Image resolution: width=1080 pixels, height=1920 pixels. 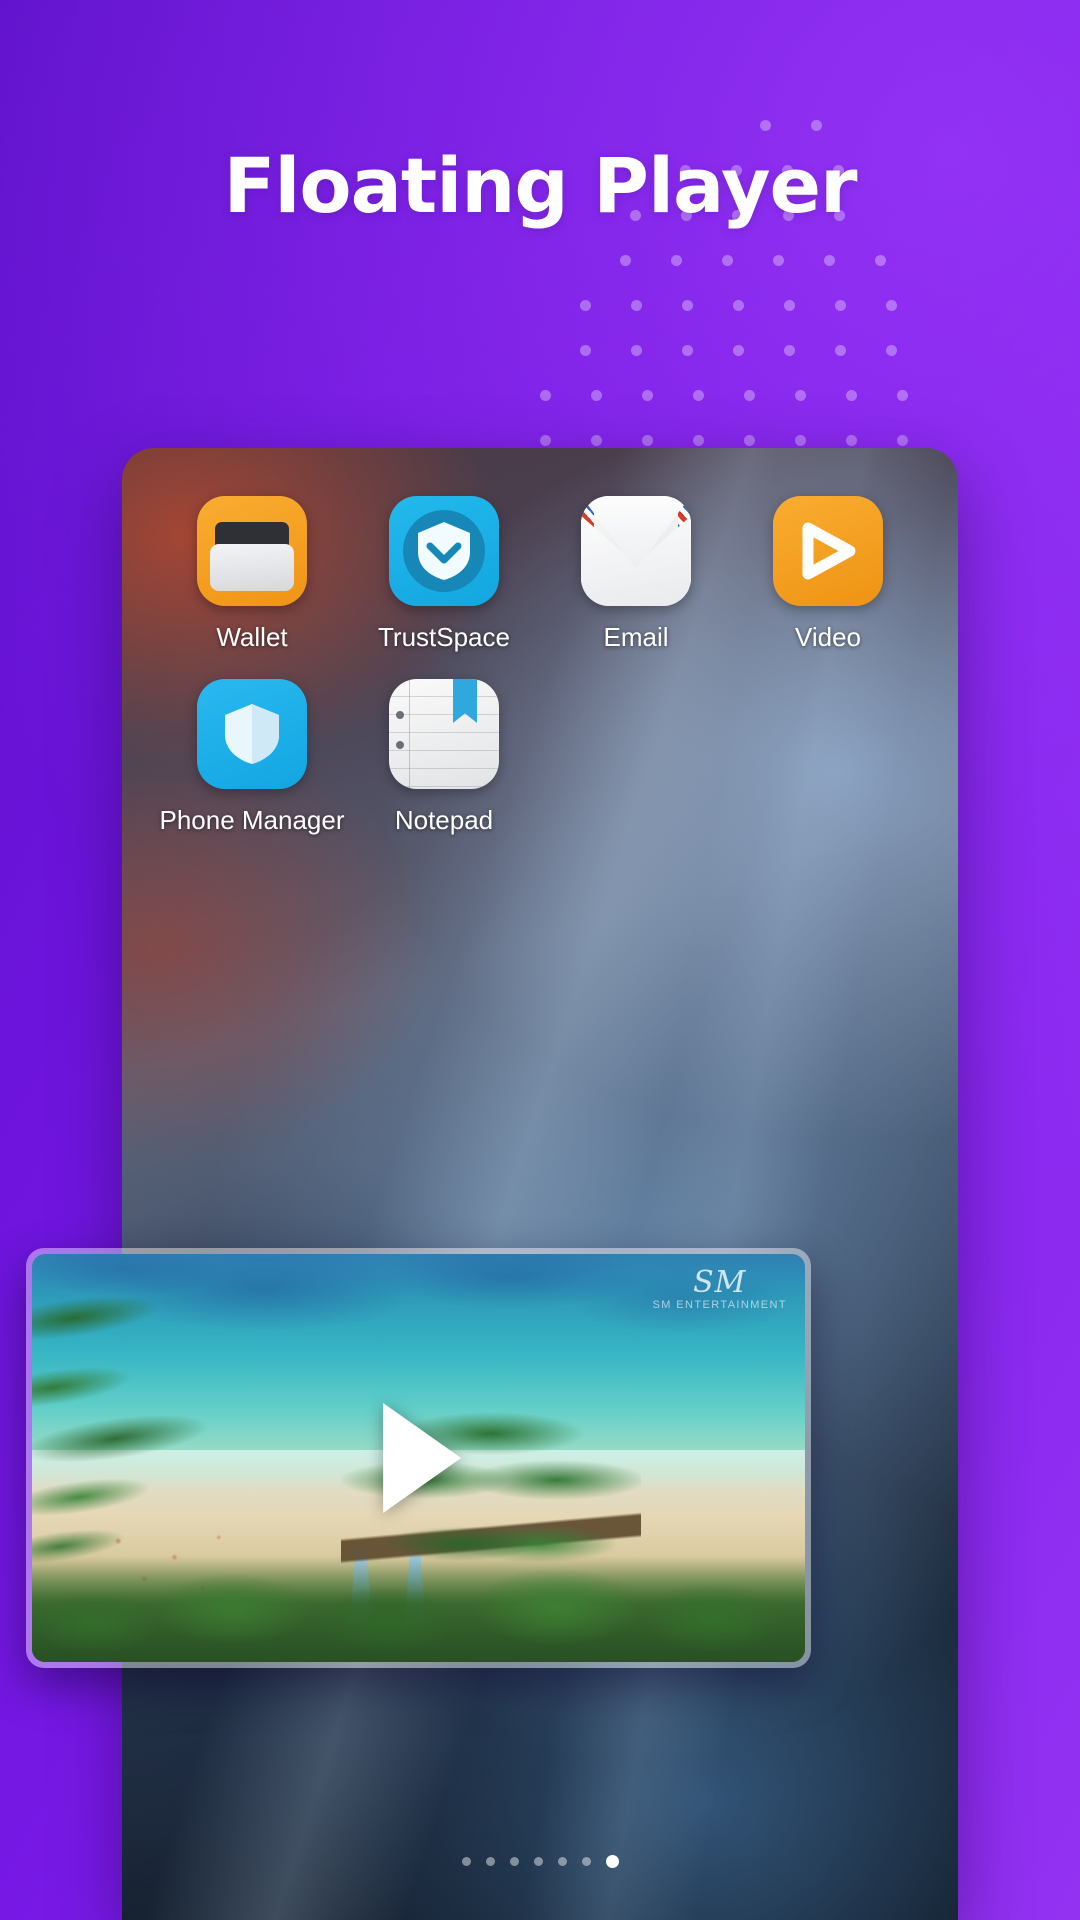 I want to click on app-phone-manager: Phone Manager, so click(x=252, y=757).